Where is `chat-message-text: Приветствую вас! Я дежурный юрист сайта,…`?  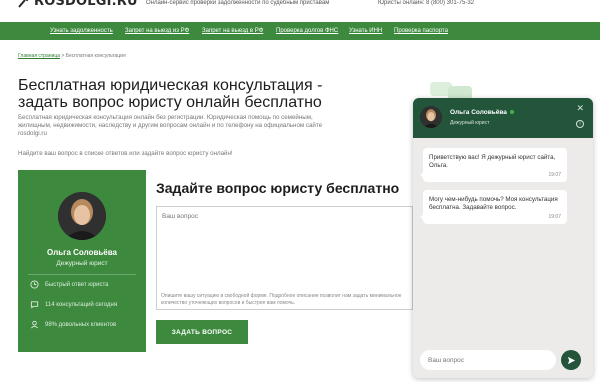 chat-message-text: Приветствую вас! Я дежурный юрист сайта,… is located at coordinates (492, 161).